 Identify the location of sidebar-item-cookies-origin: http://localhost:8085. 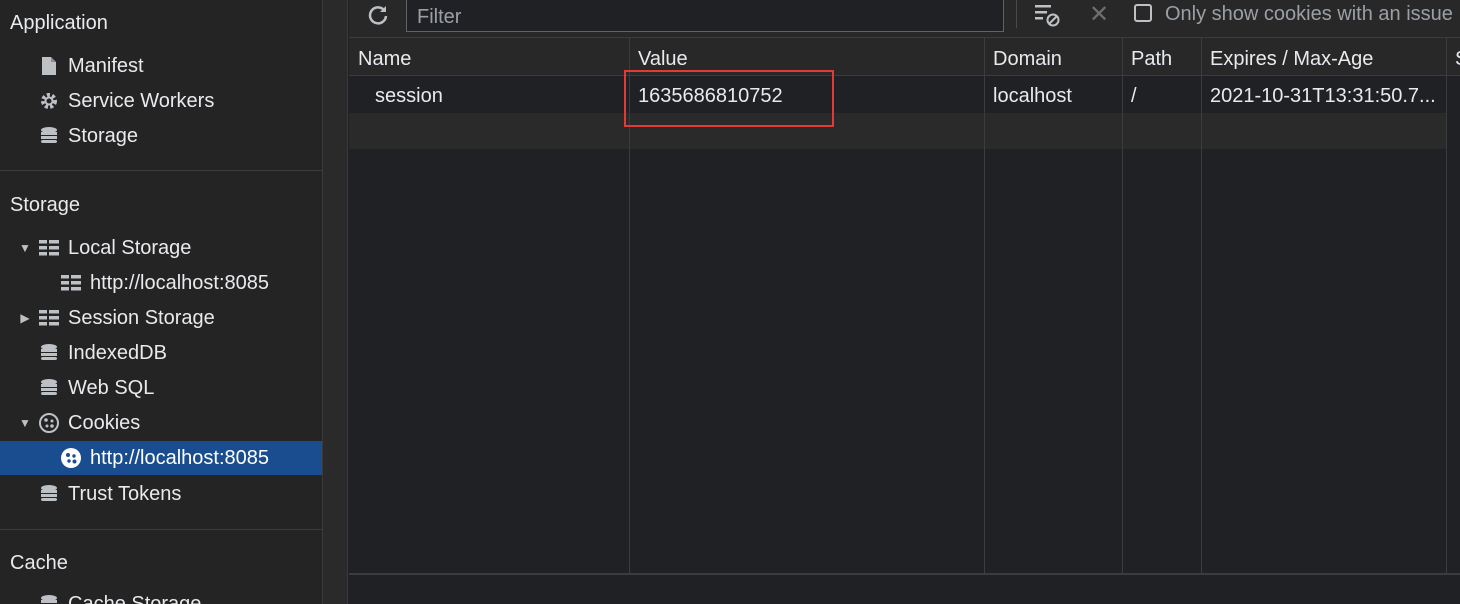
(161, 458).